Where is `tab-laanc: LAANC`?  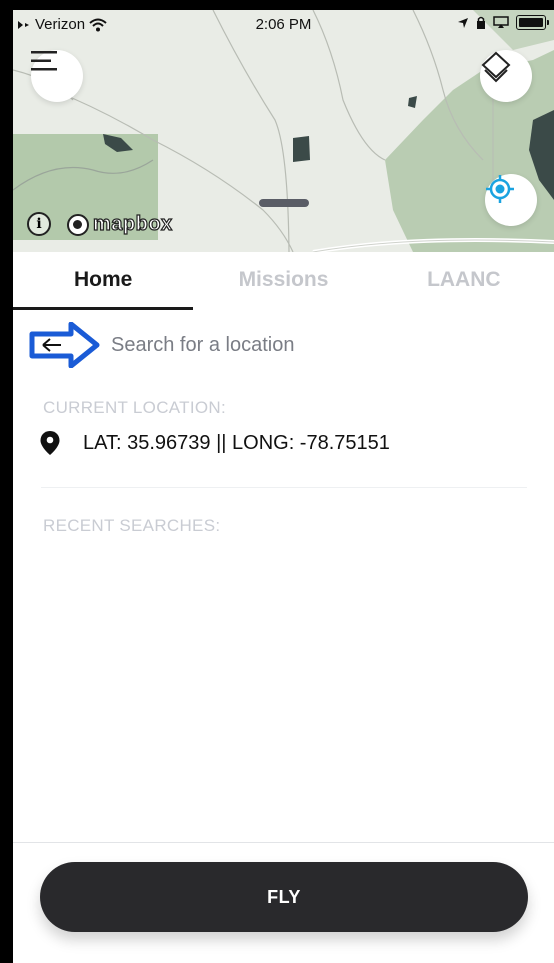 tab-laanc: LAANC is located at coordinates (464, 281).